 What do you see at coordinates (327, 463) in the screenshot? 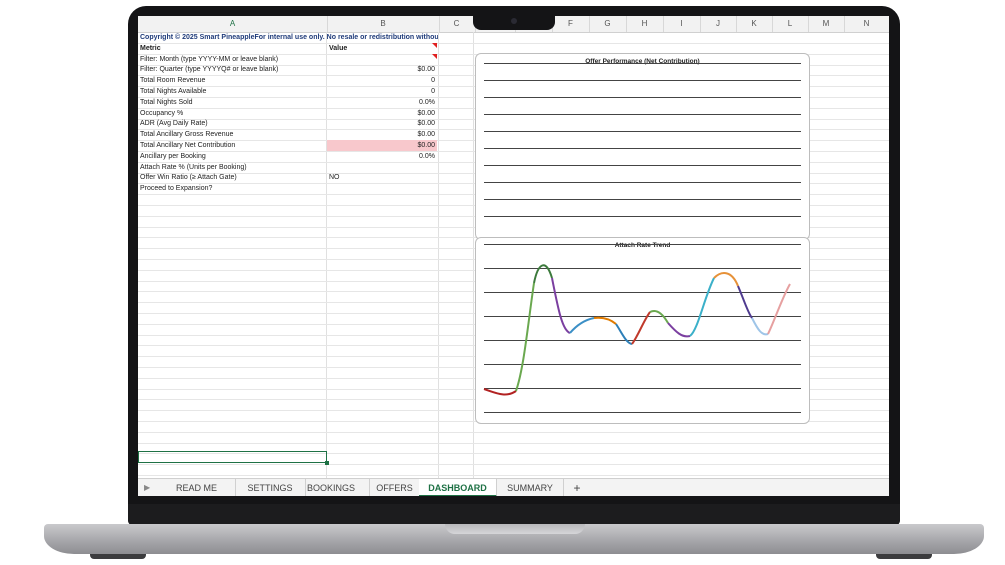
I see `fill-handle` at bounding box center [327, 463].